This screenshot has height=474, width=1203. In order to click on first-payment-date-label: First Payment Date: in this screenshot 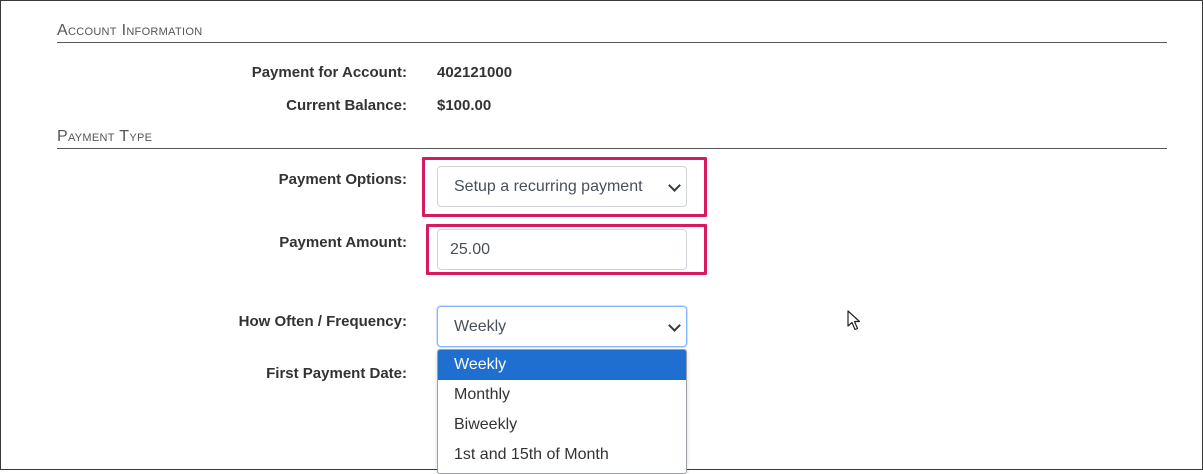, I will do `click(336, 373)`.